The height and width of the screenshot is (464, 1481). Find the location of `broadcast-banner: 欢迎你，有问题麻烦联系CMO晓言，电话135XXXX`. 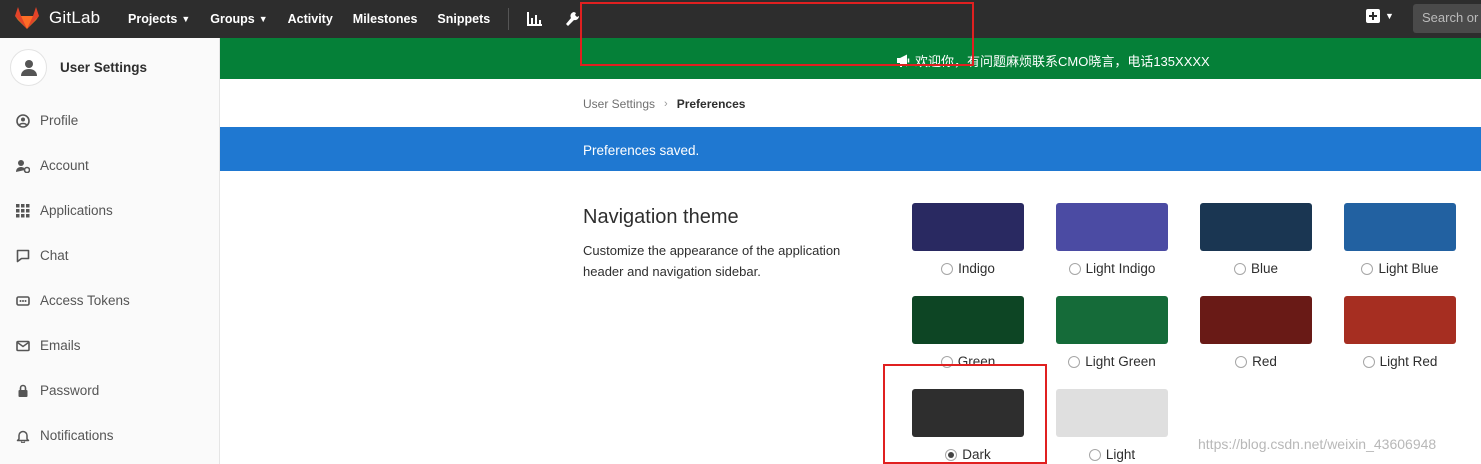

broadcast-banner: 欢迎你，有问题麻烦联系CMO晓言，电话135XXXX is located at coordinates (850, 58).